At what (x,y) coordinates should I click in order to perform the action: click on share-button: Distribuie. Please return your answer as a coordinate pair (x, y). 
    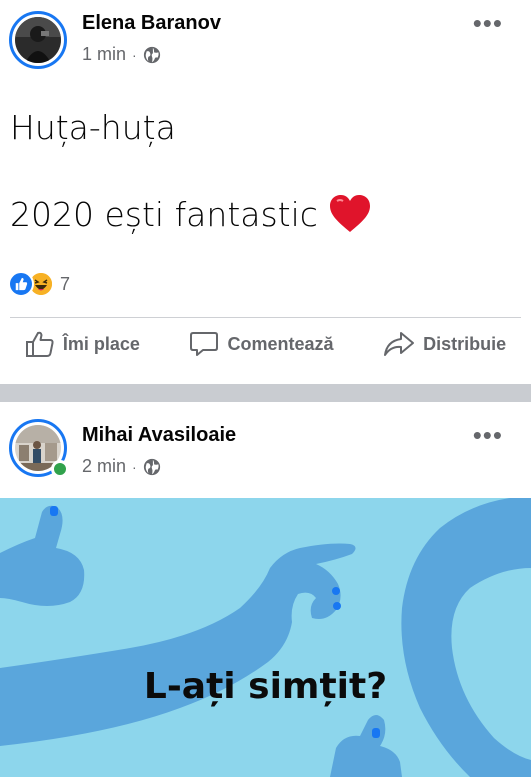
    Looking at the image, I should click on (444, 344).